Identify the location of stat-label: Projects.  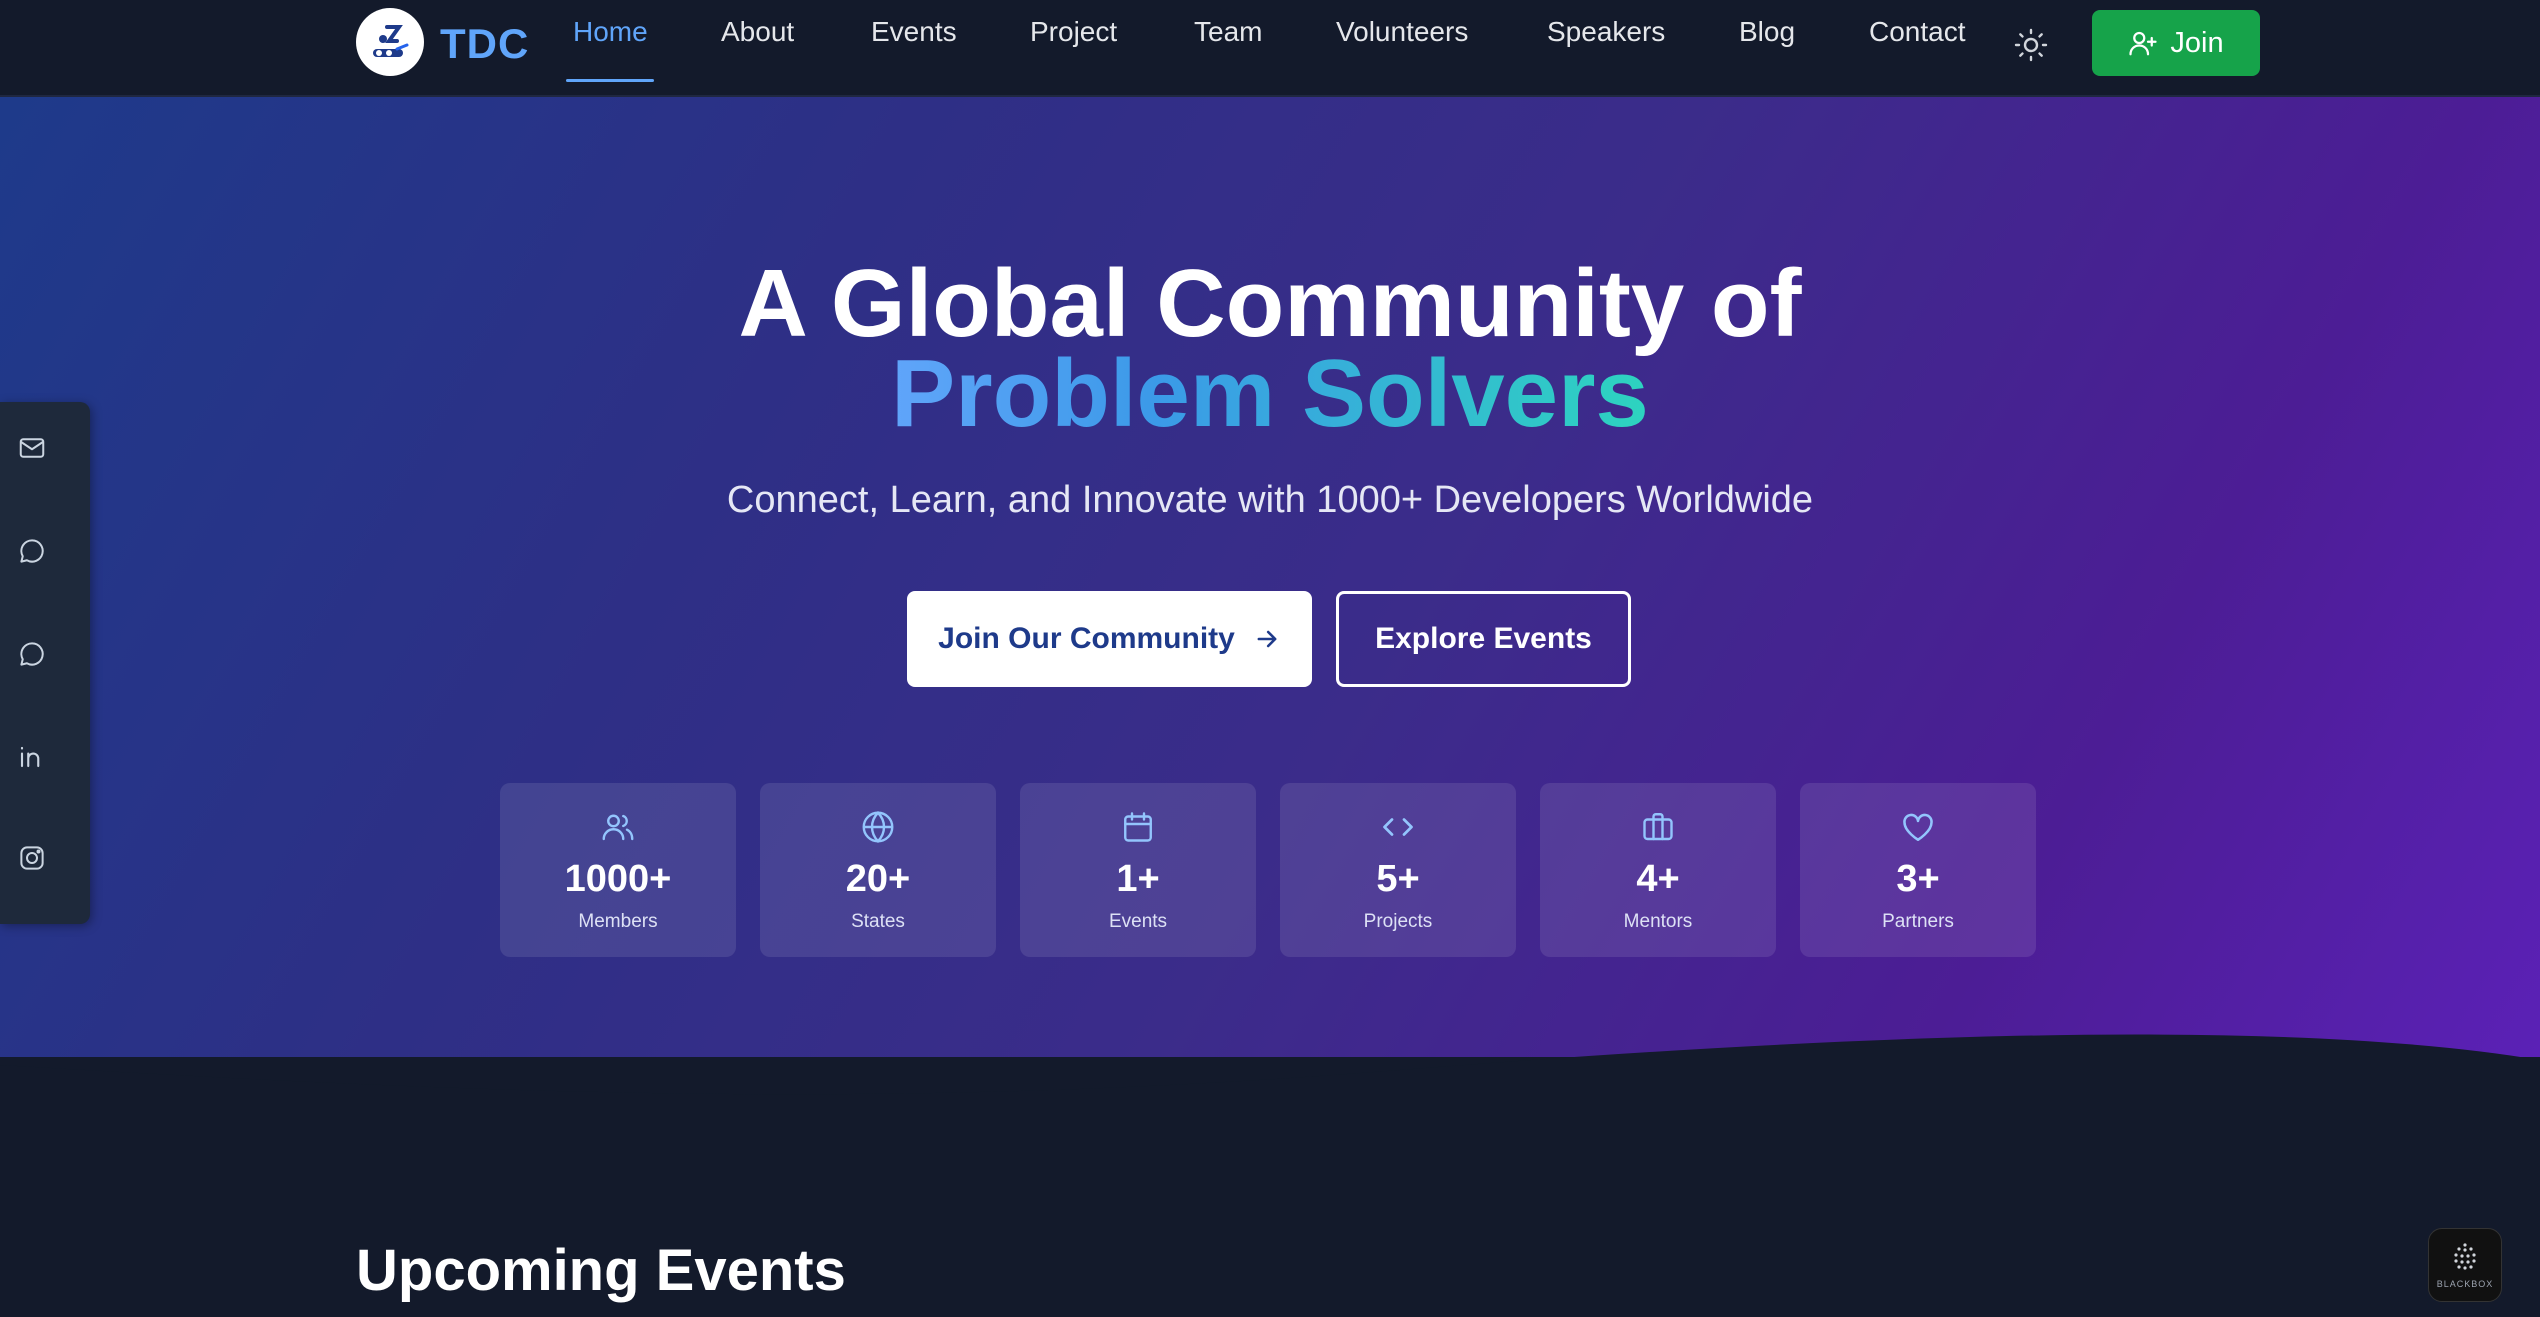
(1398, 921).